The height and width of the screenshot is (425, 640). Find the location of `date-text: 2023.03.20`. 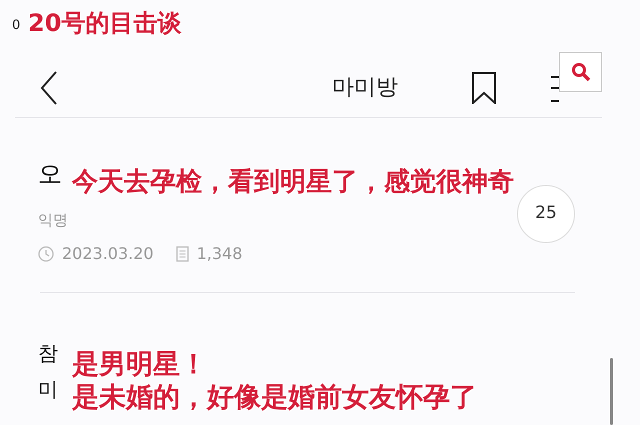

date-text: 2023.03.20 is located at coordinates (108, 253).